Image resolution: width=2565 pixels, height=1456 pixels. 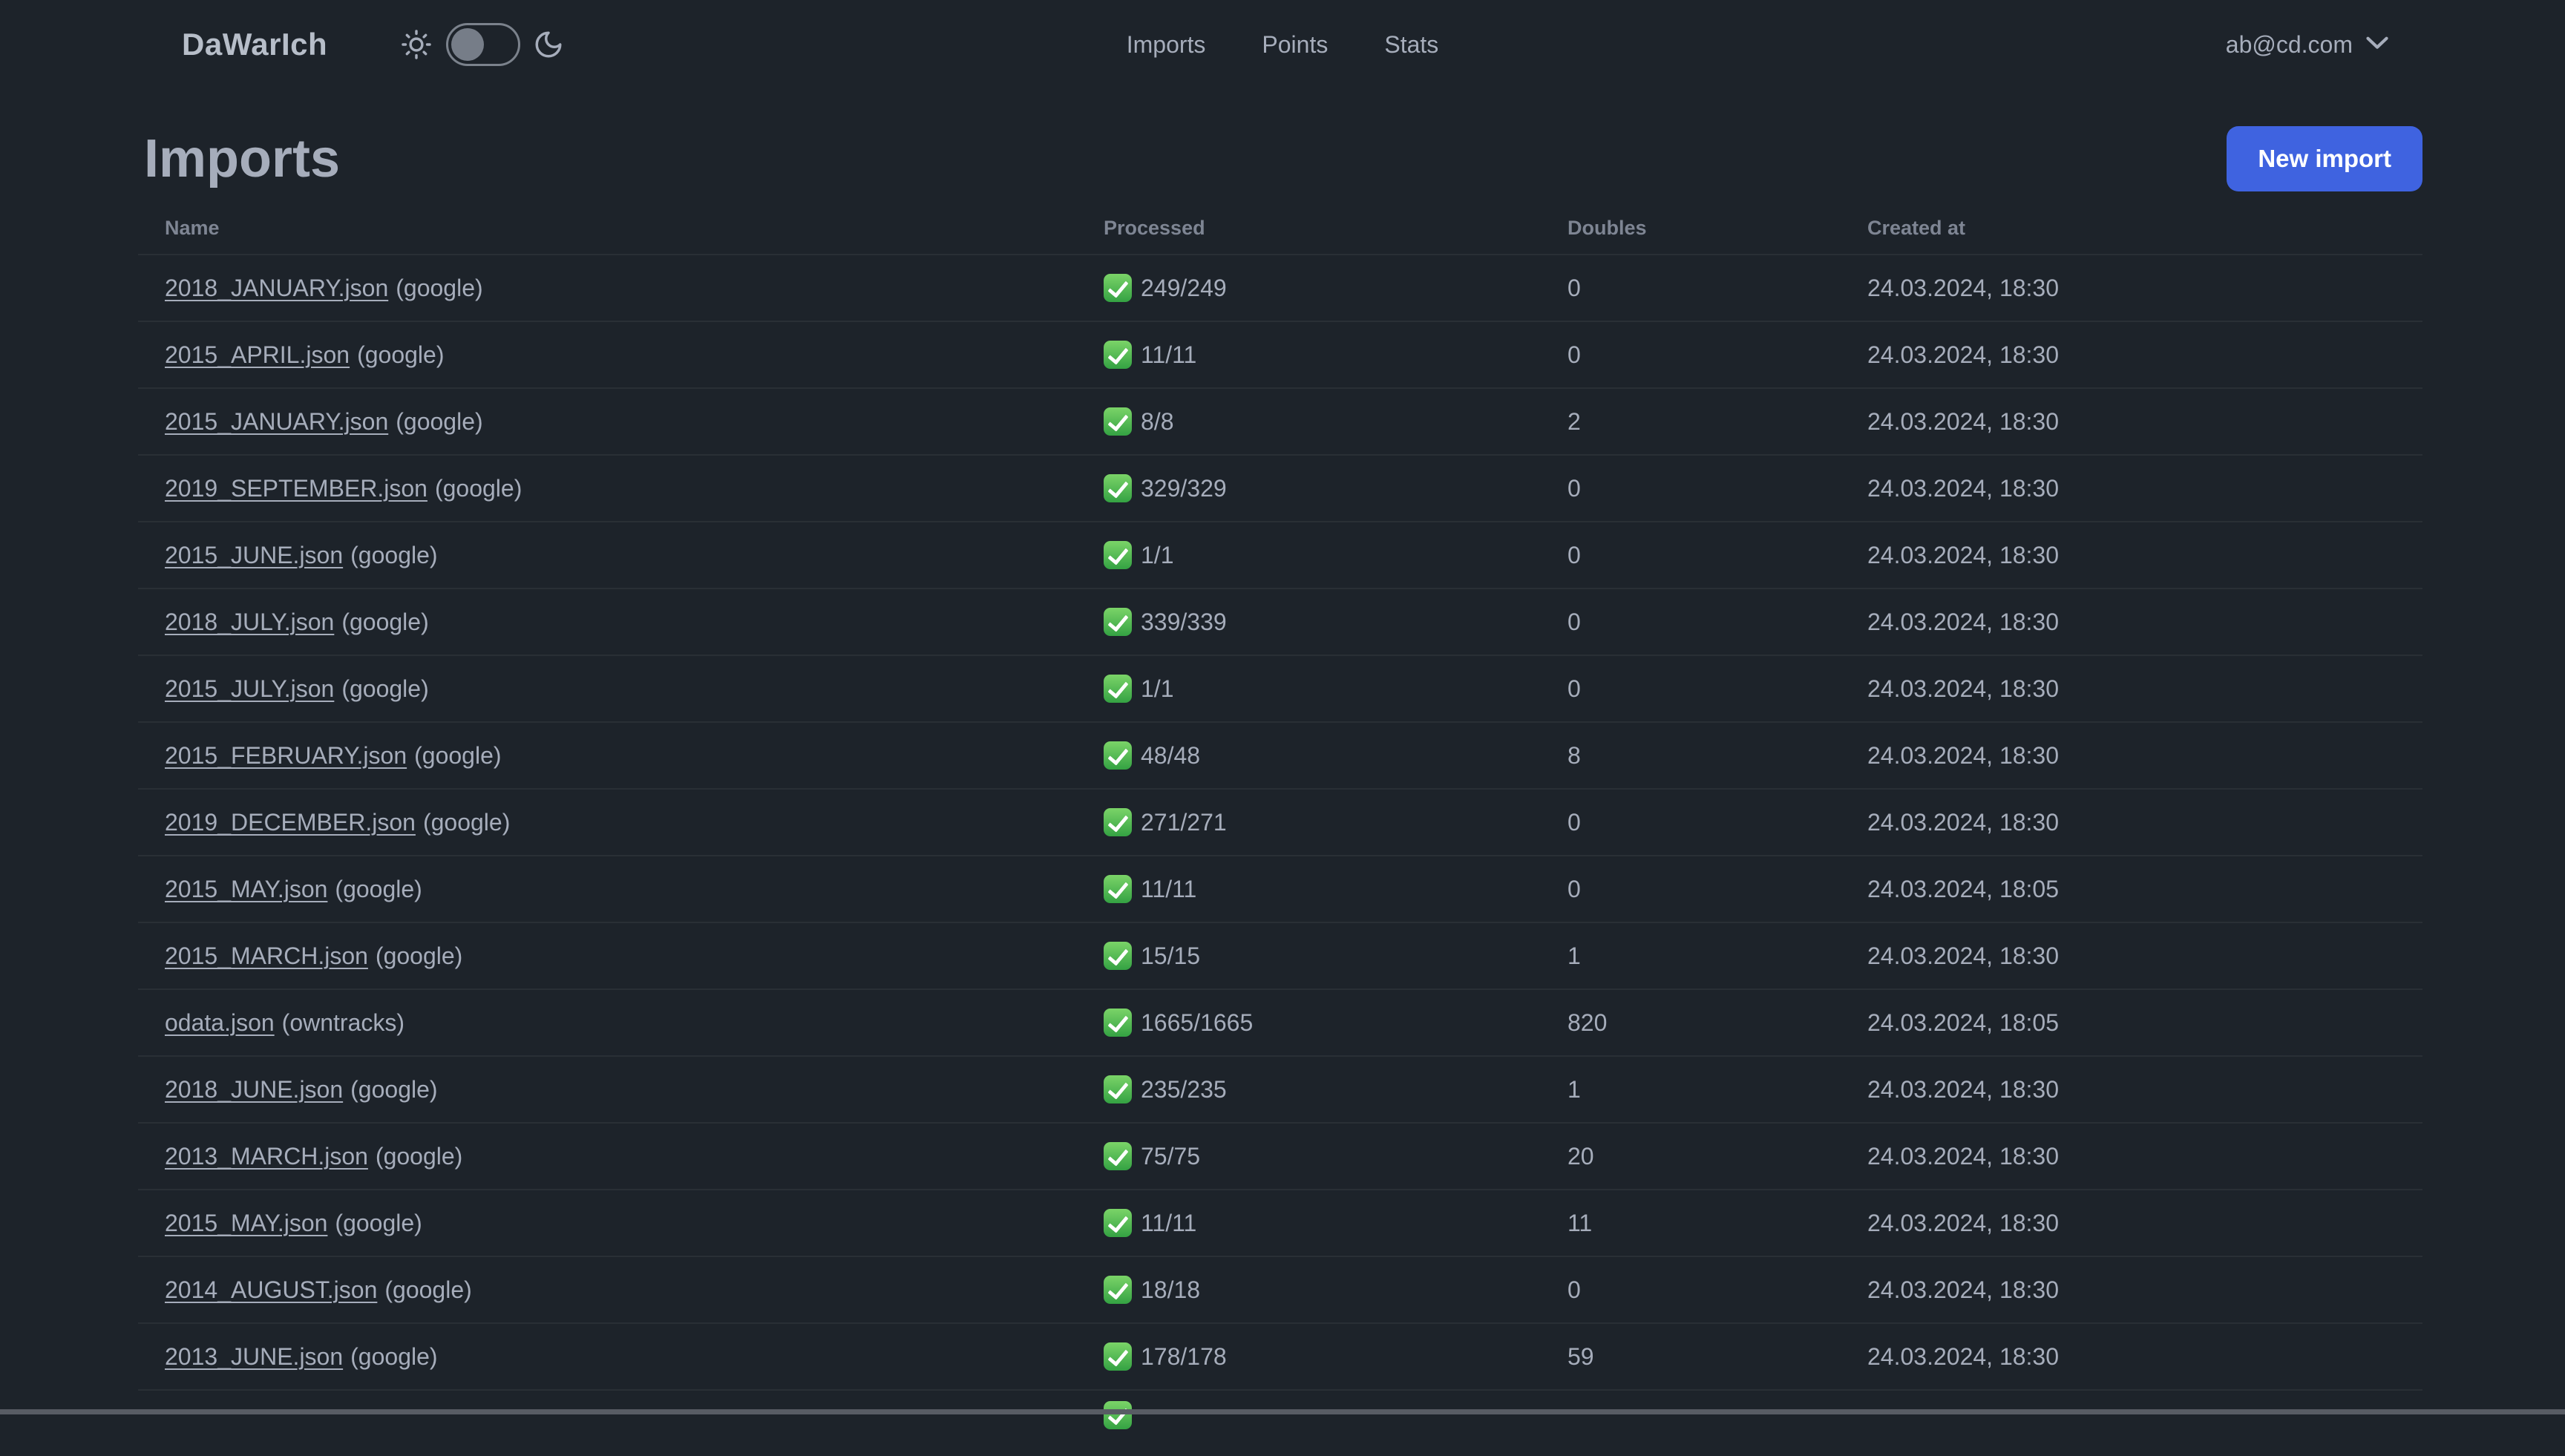 What do you see at coordinates (266, 956) in the screenshot?
I see `import-file-link: 2015_MARCH.json` at bounding box center [266, 956].